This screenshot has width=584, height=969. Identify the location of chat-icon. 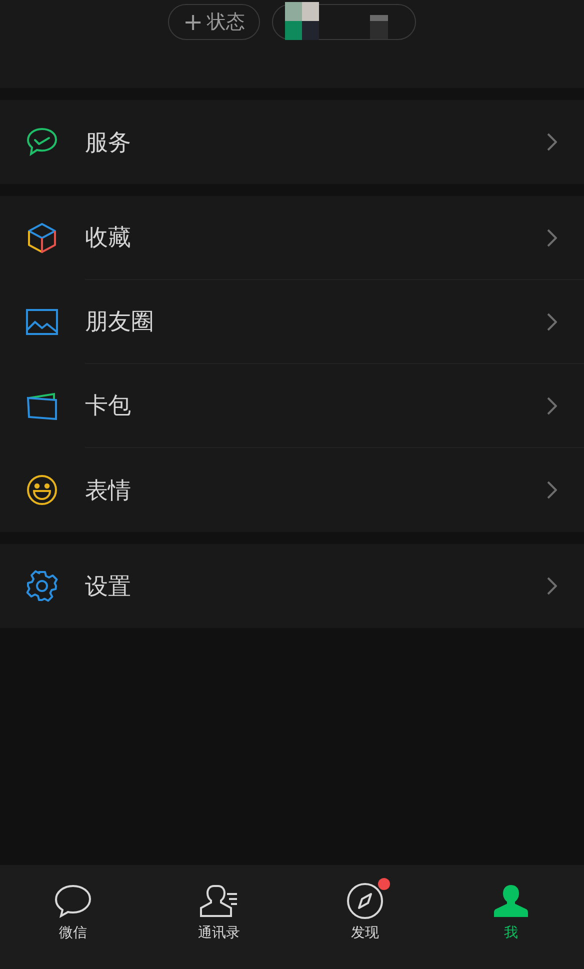
(73, 901).